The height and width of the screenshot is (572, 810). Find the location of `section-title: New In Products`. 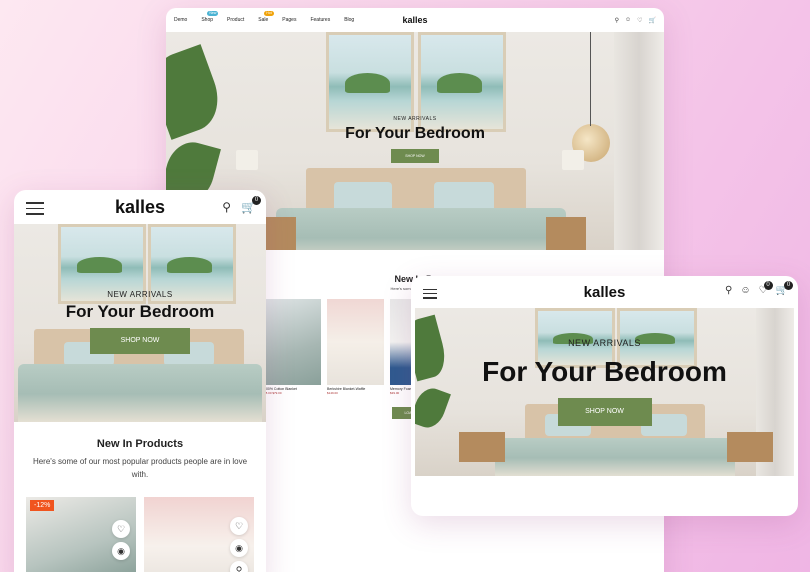

section-title: New In Products is located at coordinates (140, 444).